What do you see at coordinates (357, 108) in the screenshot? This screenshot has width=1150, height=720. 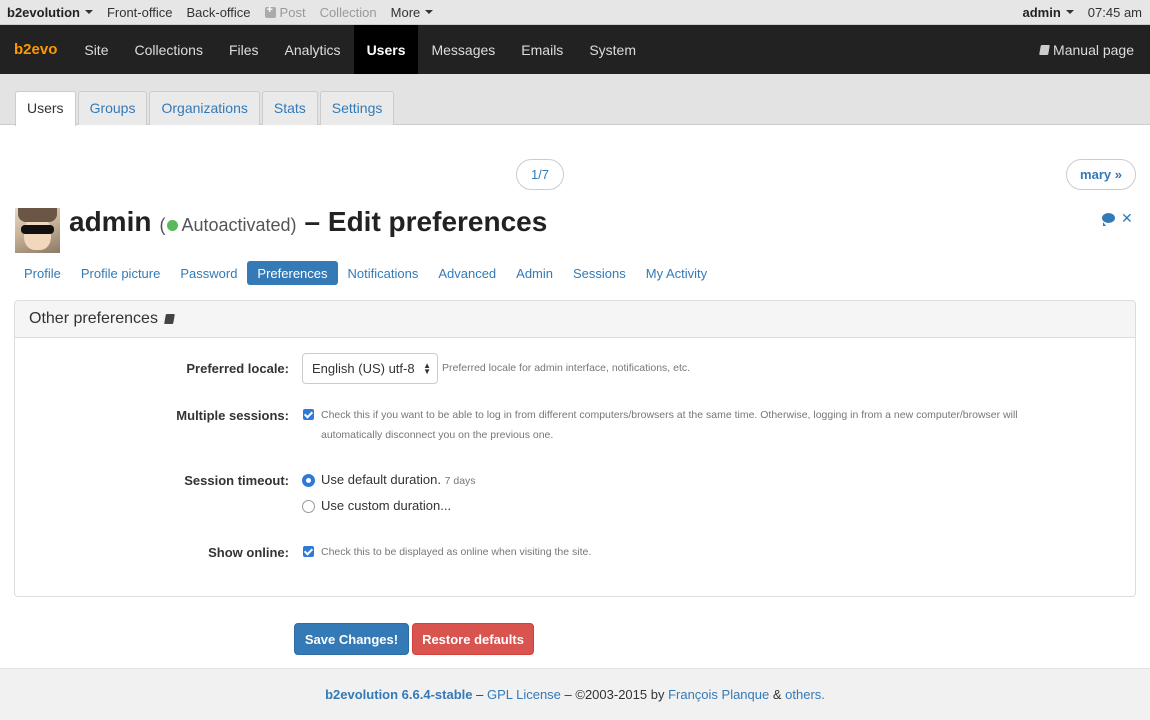 I see `tab-settings: Settings` at bounding box center [357, 108].